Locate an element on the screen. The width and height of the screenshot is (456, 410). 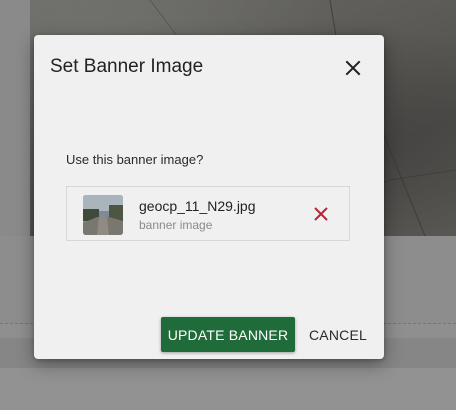
remove-file-button is located at coordinates (321, 214).